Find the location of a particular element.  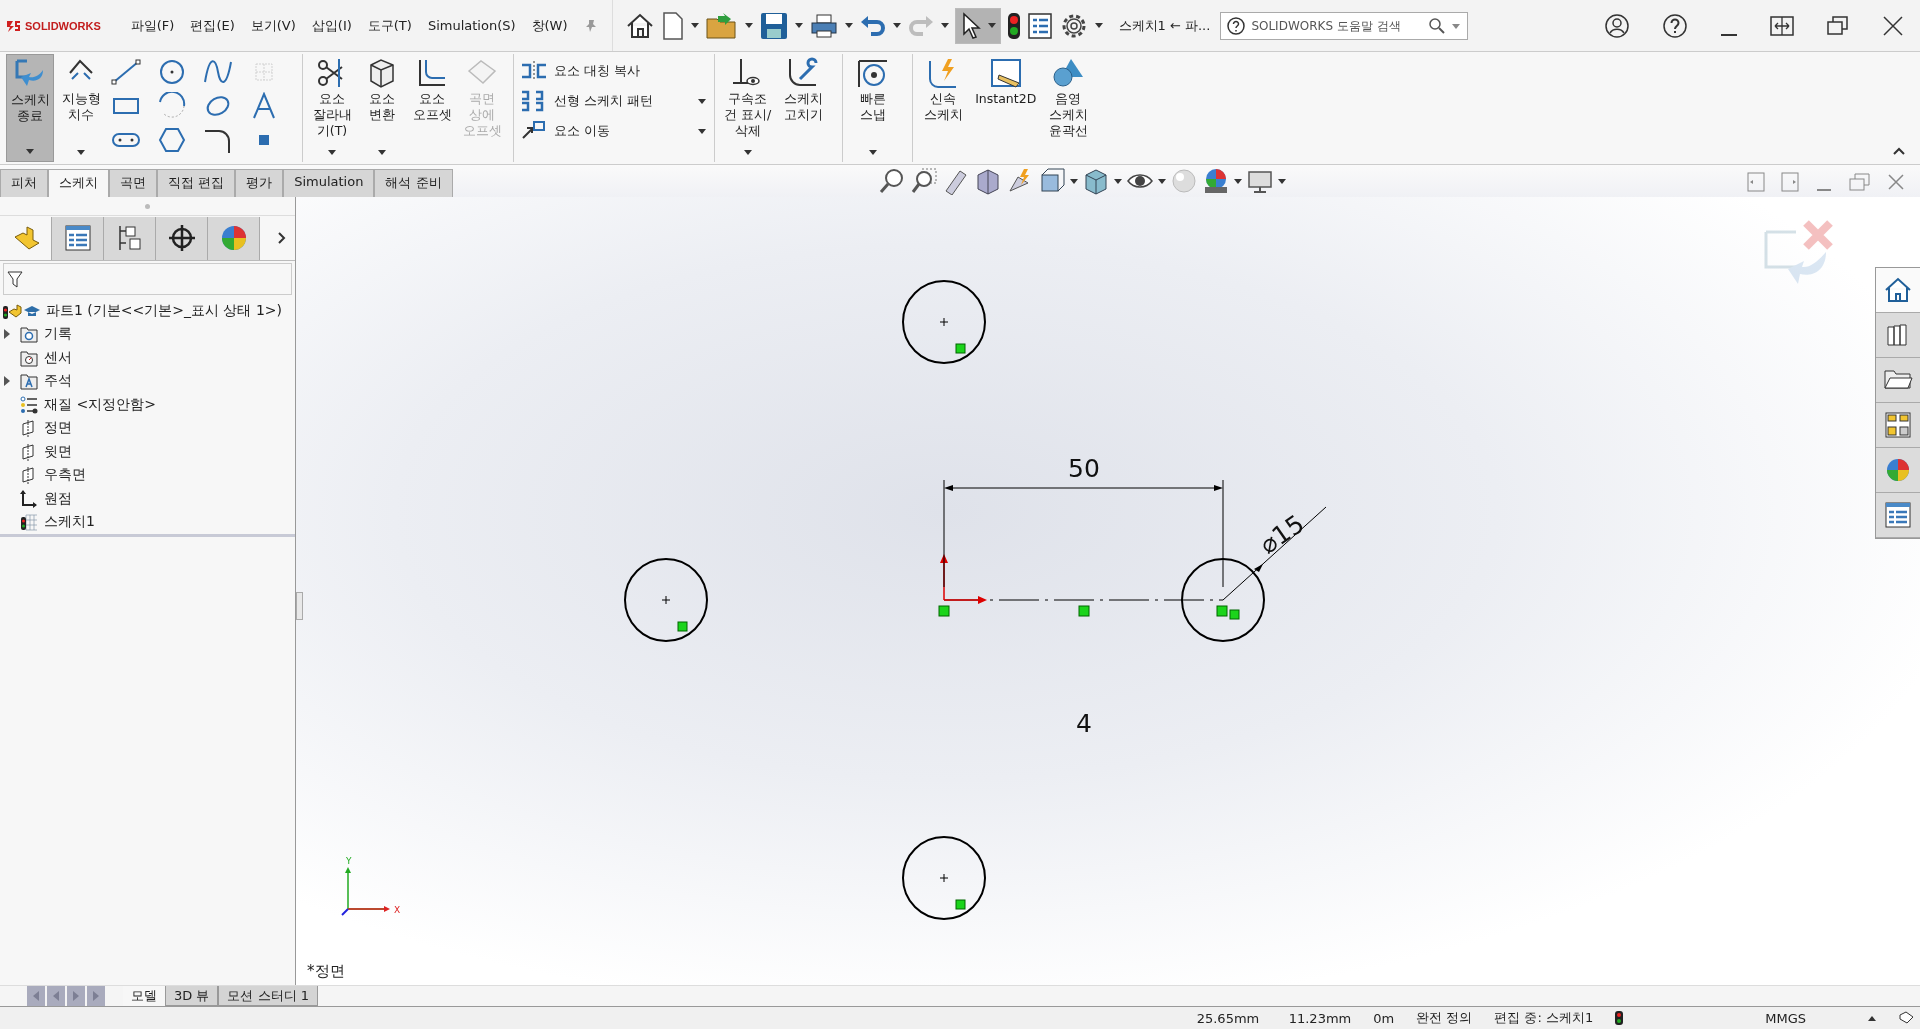

command-tab: 스케치 is located at coordinates (78, 183).